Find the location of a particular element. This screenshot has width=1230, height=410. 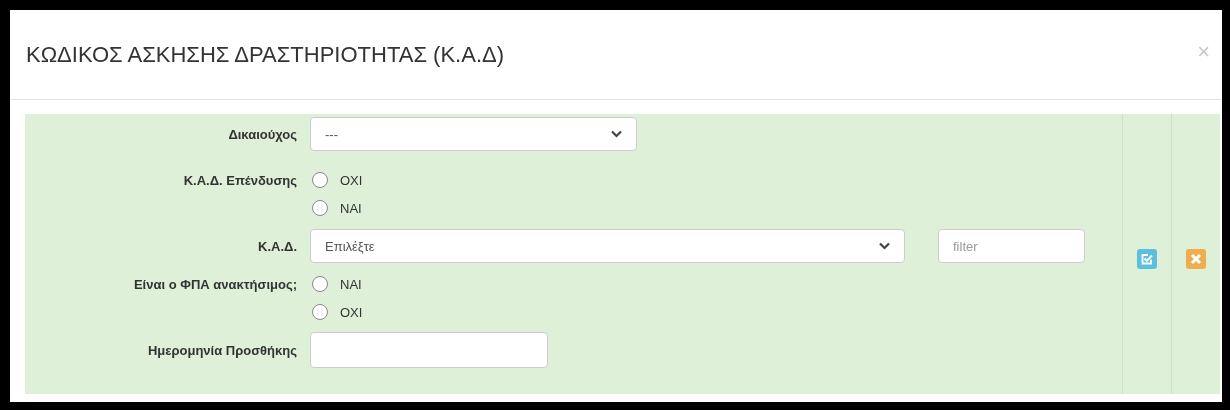

cancel-button is located at coordinates (1196, 259).